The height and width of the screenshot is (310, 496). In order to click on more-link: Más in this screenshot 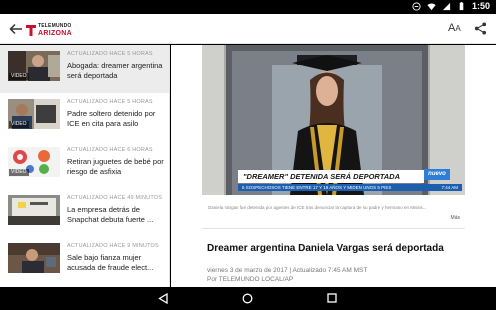, I will do `click(455, 218)`.